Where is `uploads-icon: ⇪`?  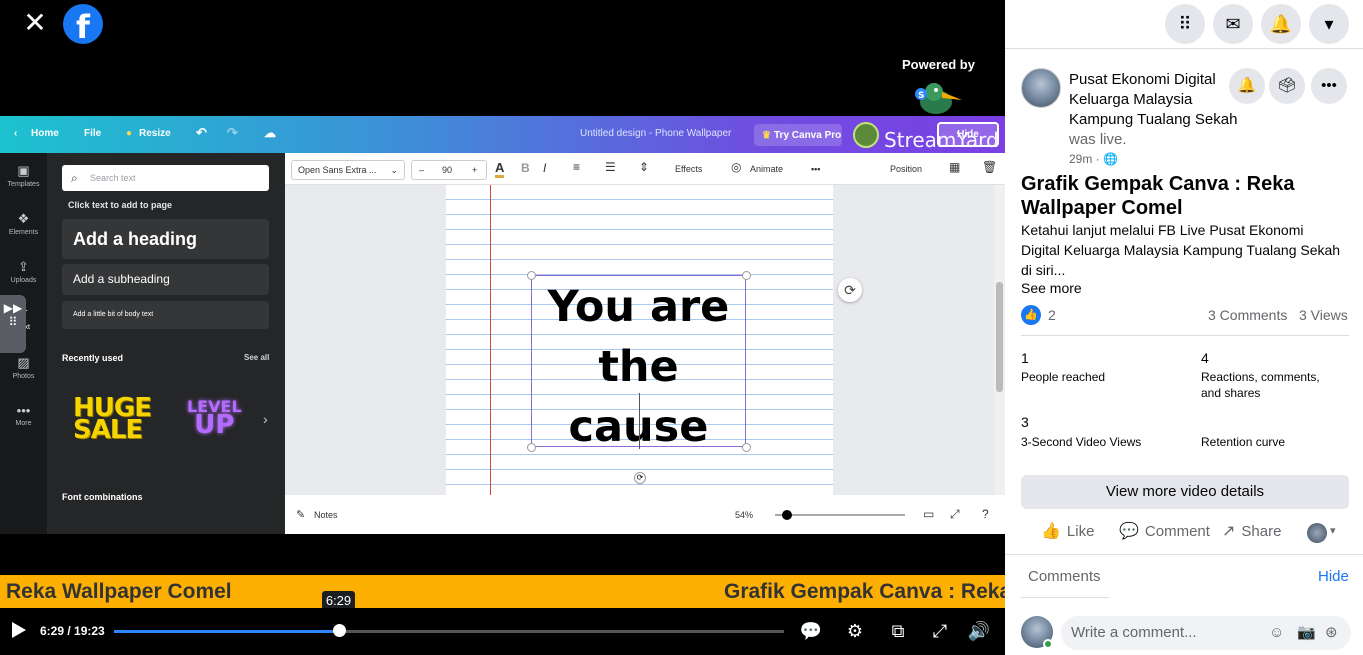
uploads-icon: ⇪ is located at coordinates (23, 266).